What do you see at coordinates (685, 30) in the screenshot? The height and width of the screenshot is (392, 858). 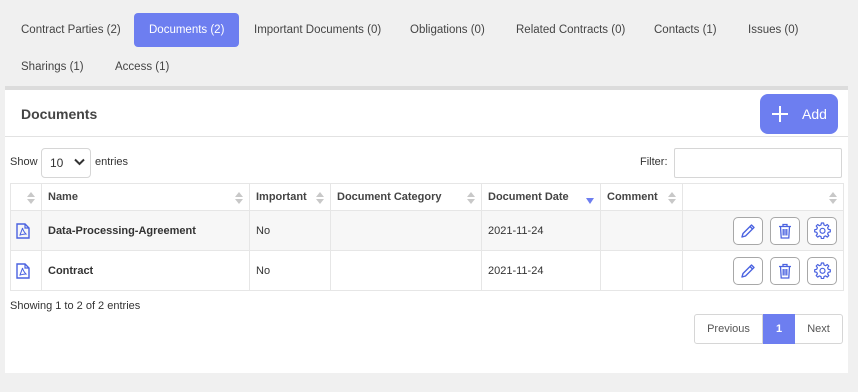 I see `tab-contacts: Contacts (1)` at bounding box center [685, 30].